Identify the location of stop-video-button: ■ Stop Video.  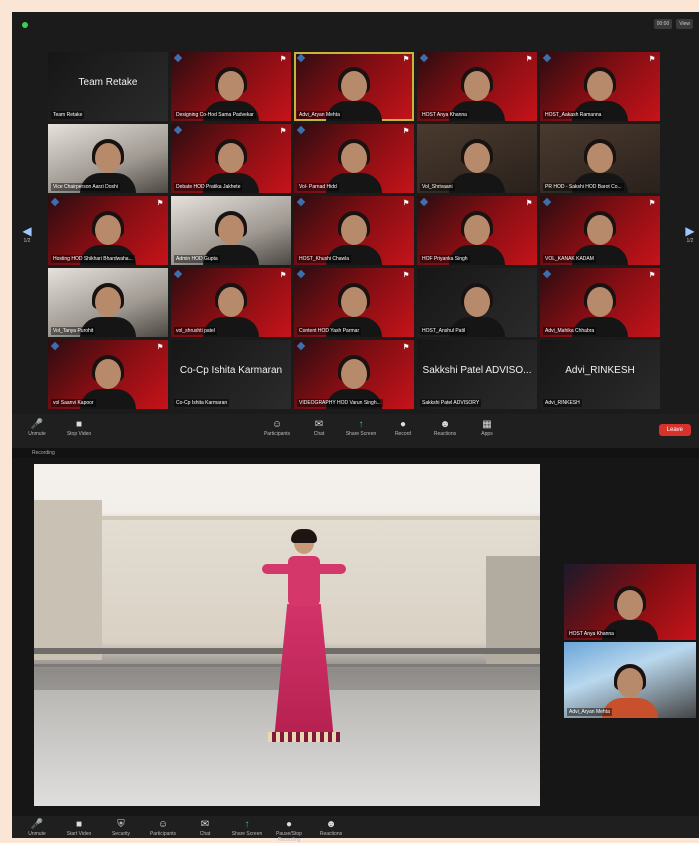
(79, 427).